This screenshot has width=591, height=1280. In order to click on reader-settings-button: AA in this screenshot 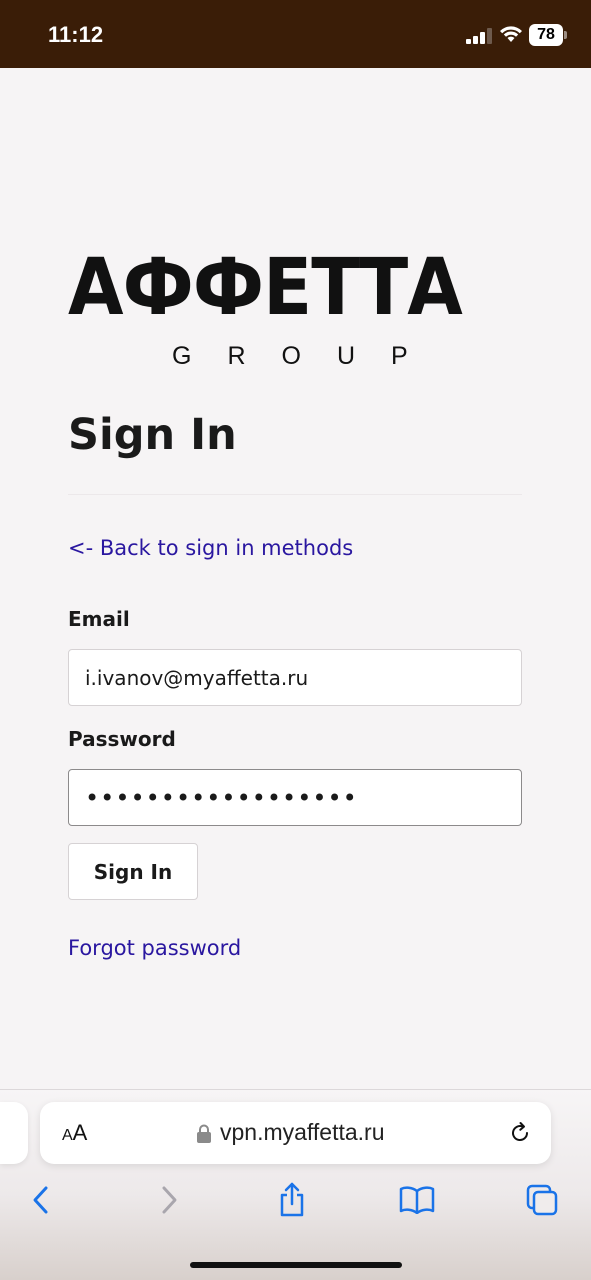, I will do `click(74, 1133)`.